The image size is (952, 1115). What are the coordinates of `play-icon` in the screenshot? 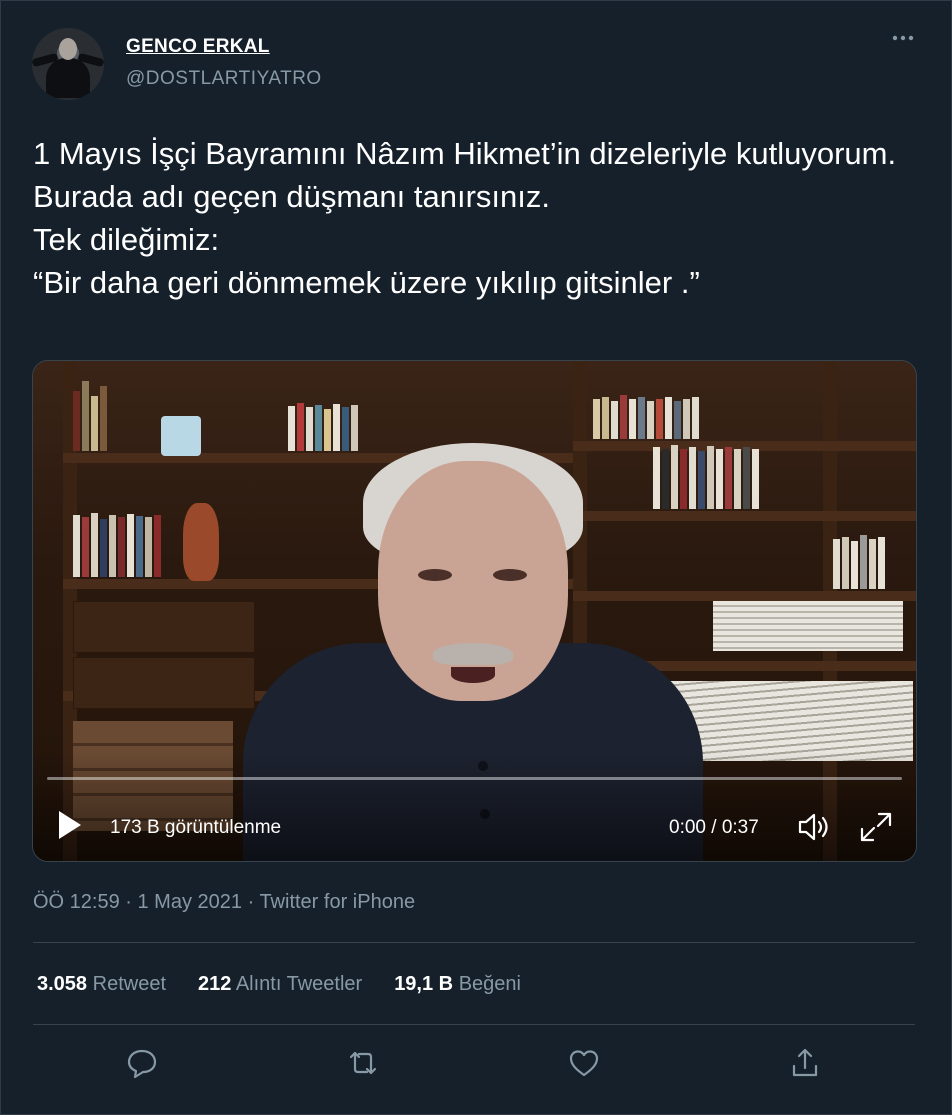 It's located at (70, 825).